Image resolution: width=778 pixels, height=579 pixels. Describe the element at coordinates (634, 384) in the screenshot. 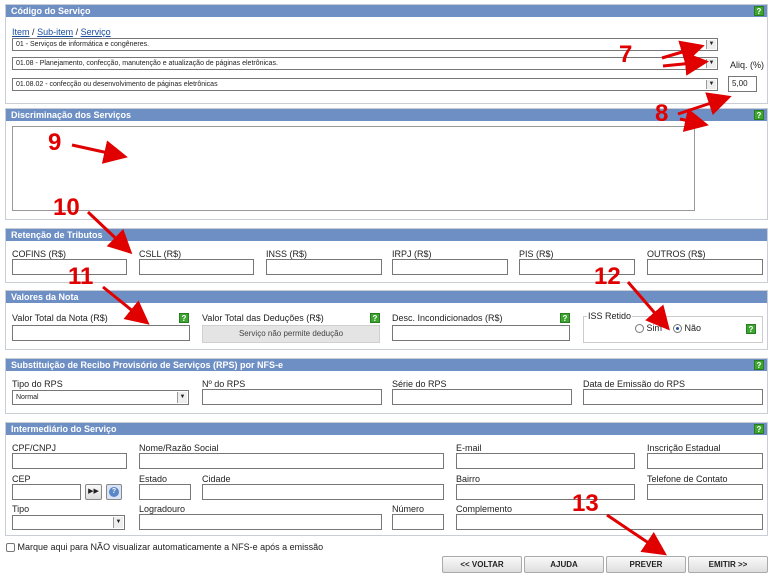

I see `data-rps-label: Data de Emissão do RPS` at that location.